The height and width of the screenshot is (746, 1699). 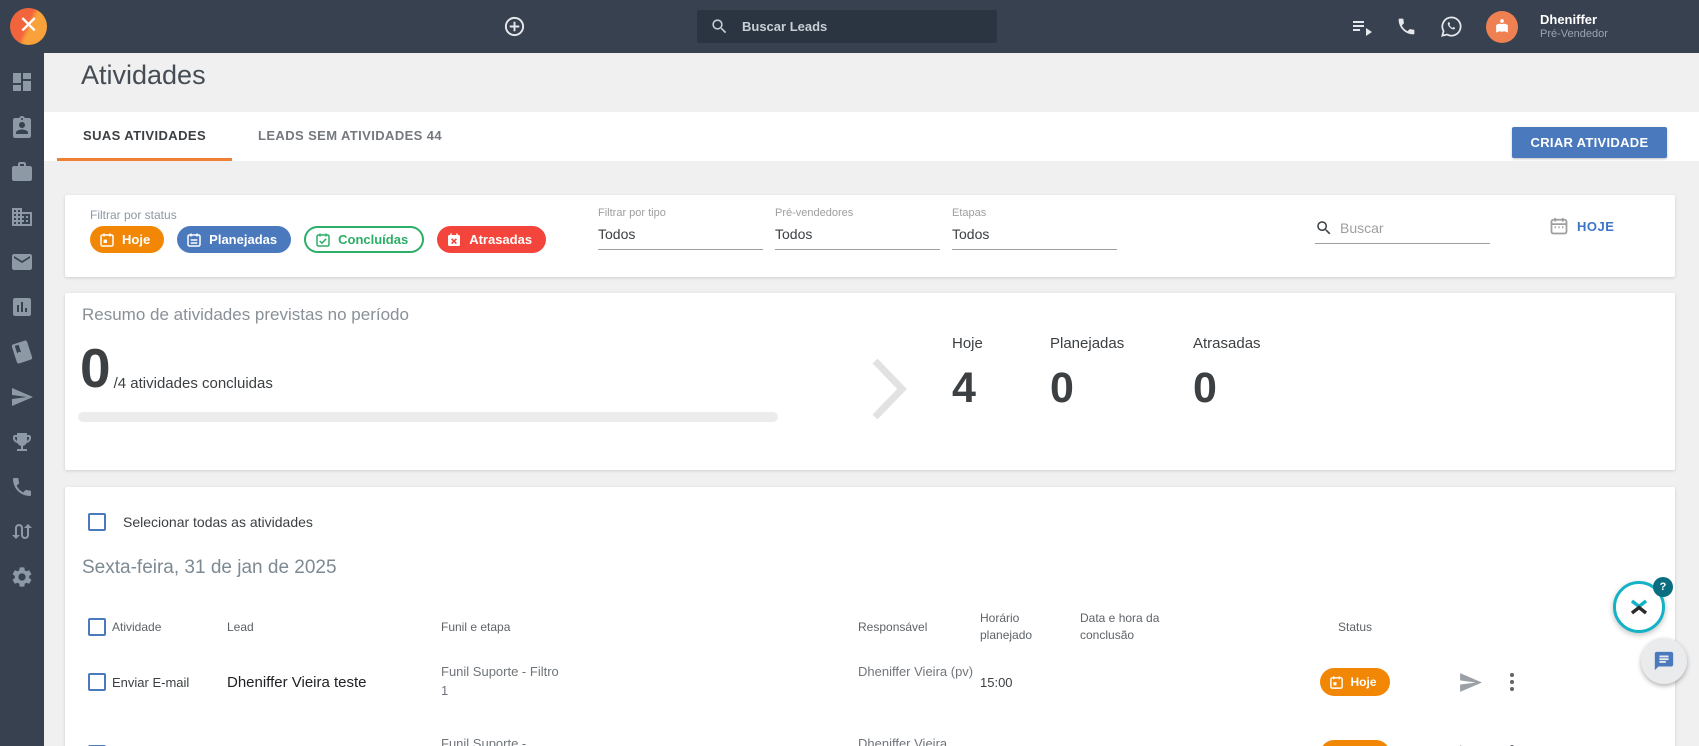 I want to click on user-avatar, so click(x=1502, y=26).